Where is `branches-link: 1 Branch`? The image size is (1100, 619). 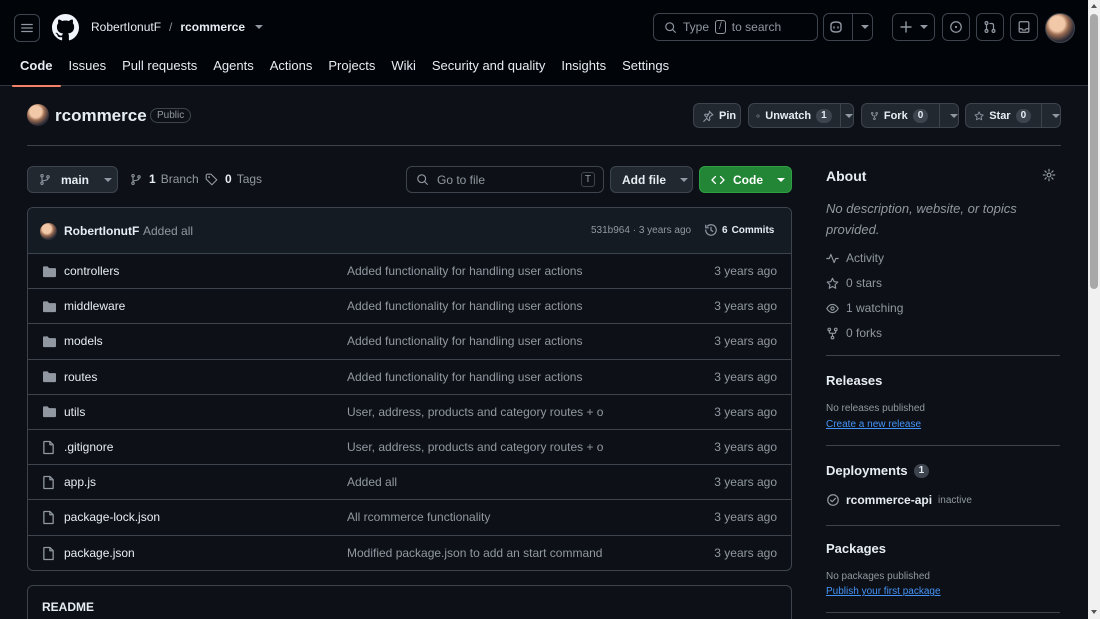
branches-link: 1 Branch is located at coordinates (164, 179).